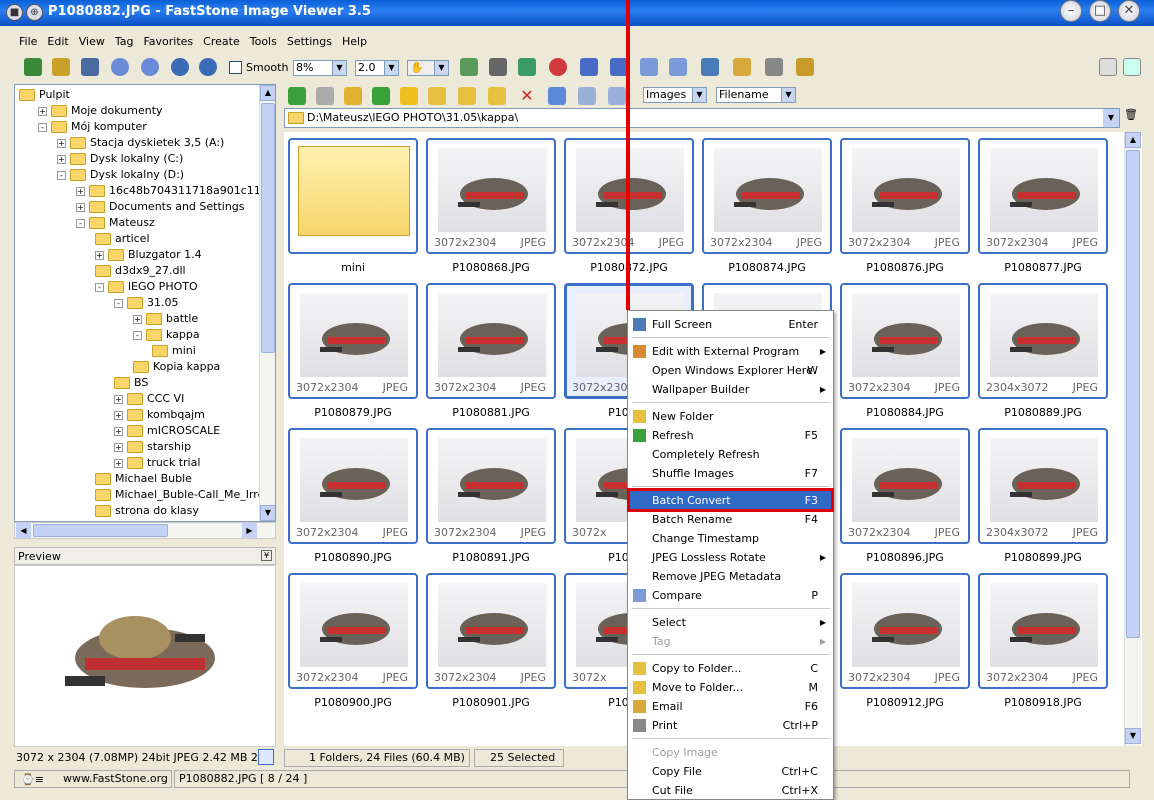 Image resolution: width=1154 pixels, height=800 pixels. I want to click on context-menu-item-wallpaper-builder: Wallpaper Builder ▶, so click(730, 389).